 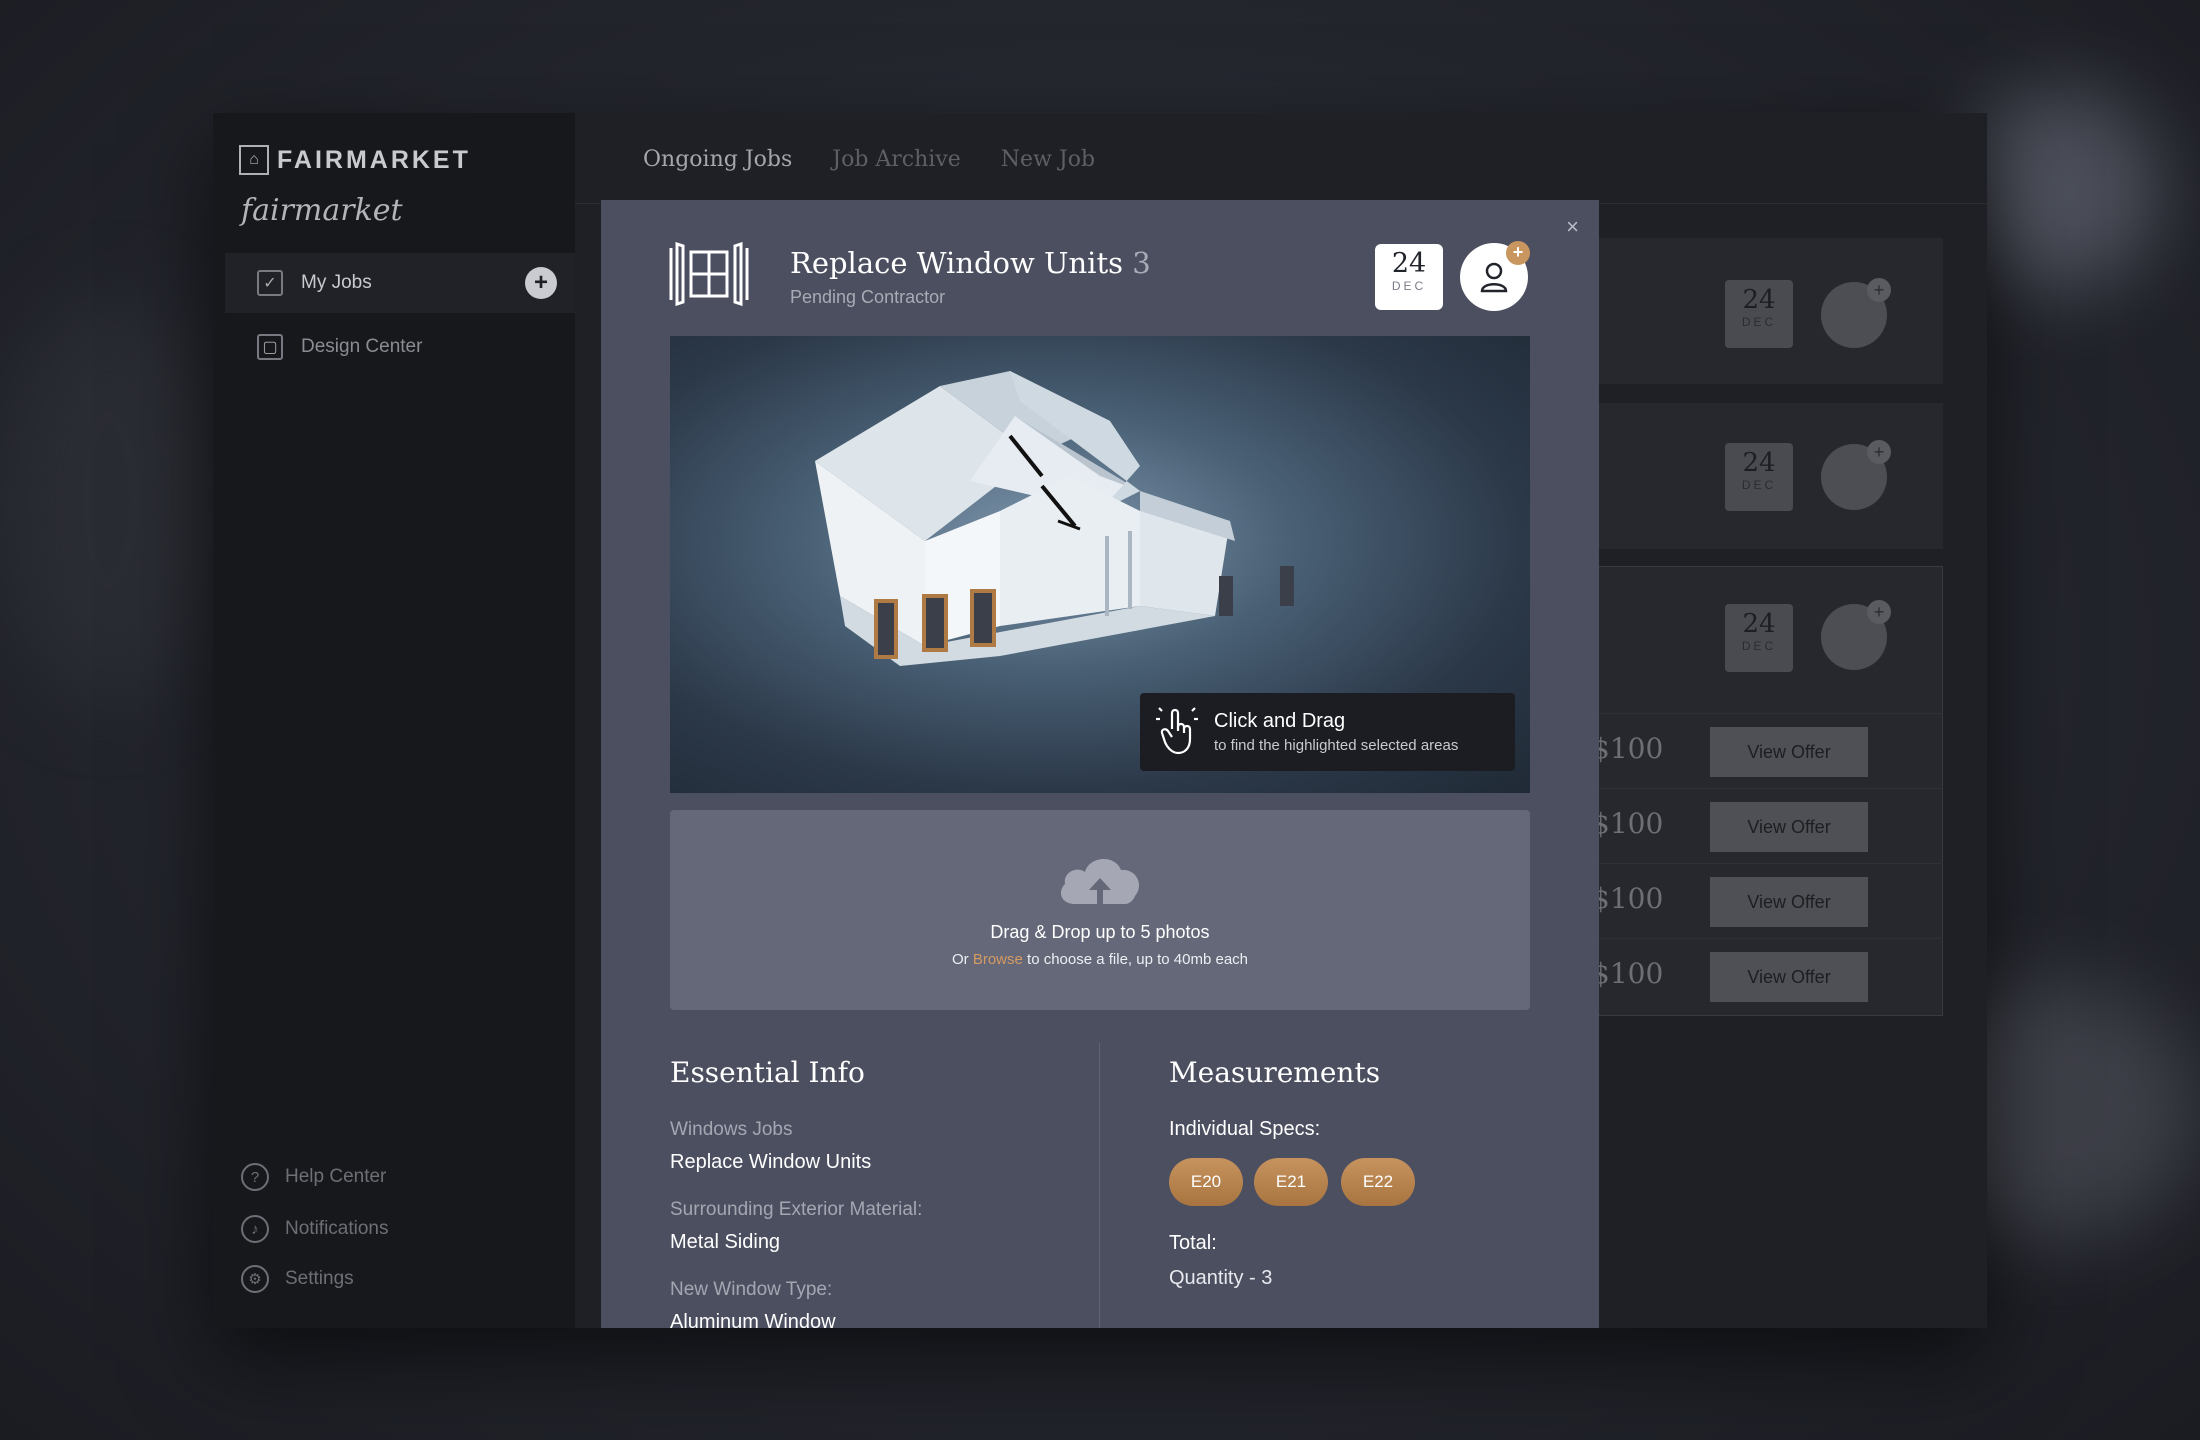 What do you see at coordinates (319, 1278) in the screenshot?
I see `sidebar-item-label: Settings` at bounding box center [319, 1278].